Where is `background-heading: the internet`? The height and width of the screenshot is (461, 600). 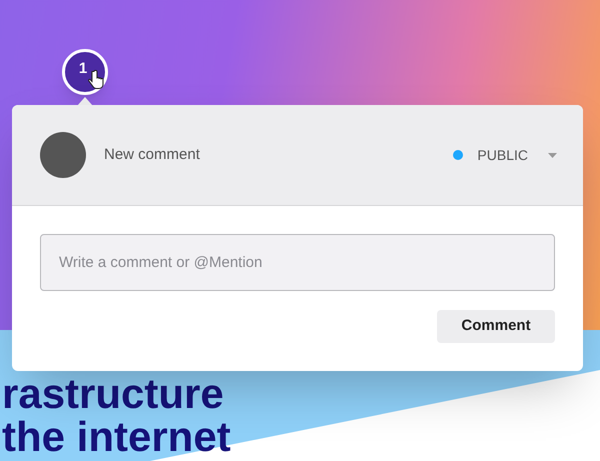 background-heading: the internet is located at coordinates (116, 436).